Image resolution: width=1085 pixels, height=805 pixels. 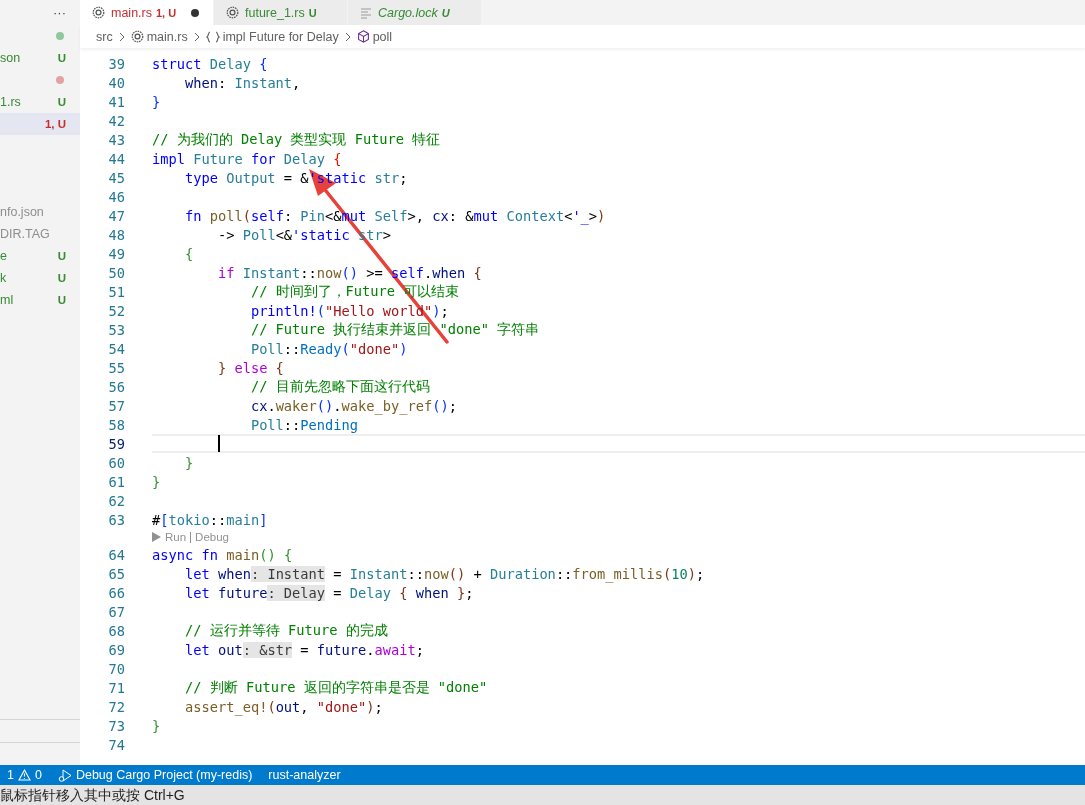 What do you see at coordinates (116, 424) in the screenshot?
I see `line-number: 58` at bounding box center [116, 424].